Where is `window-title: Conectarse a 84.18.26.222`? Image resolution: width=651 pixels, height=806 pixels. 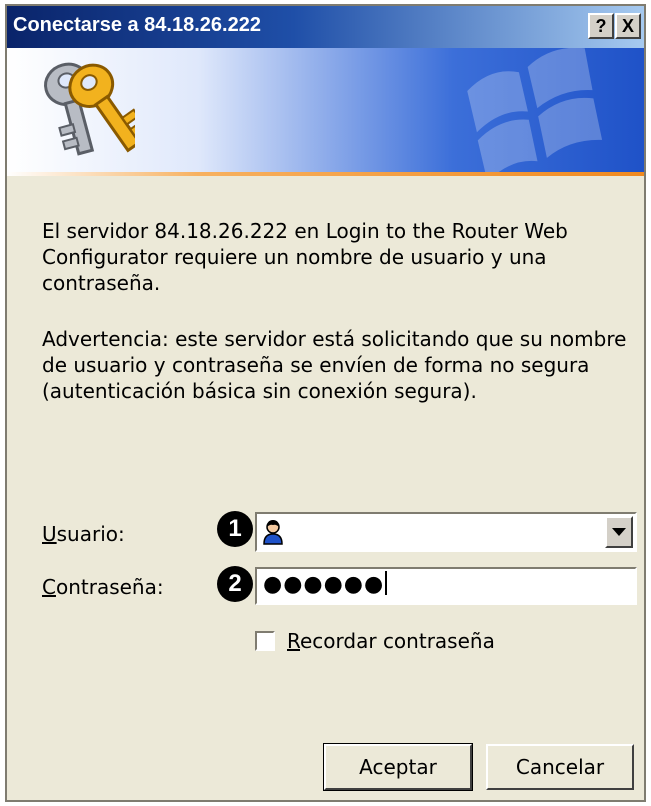
window-title: Conectarse a 84.18.26.222 is located at coordinates (137, 25).